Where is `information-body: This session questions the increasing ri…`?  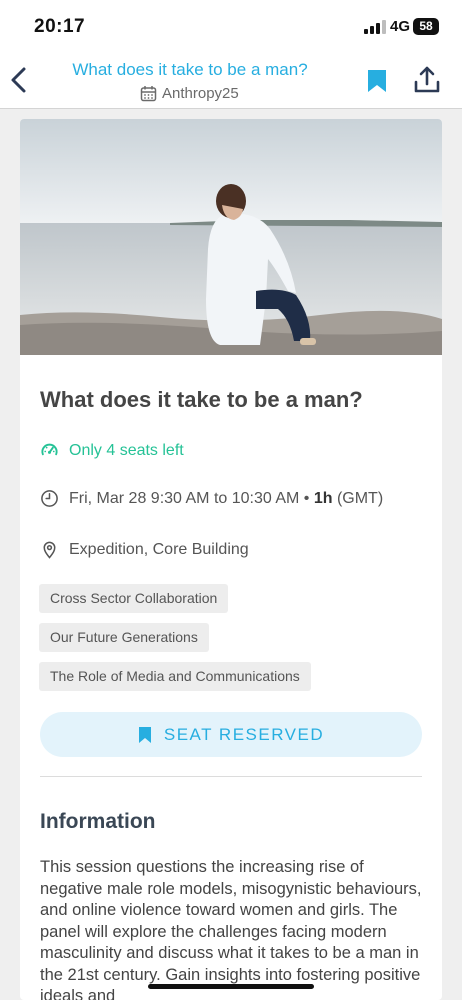
information-body: This session questions the increasing ri… is located at coordinates (231, 929).